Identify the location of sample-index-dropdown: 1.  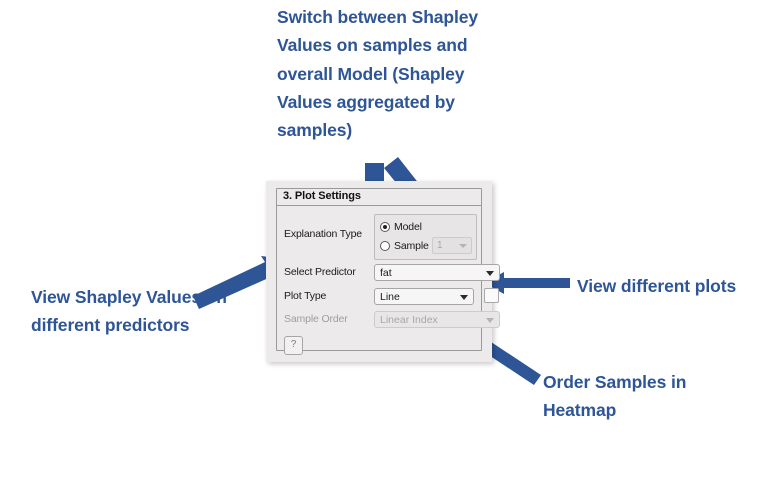
(452, 245).